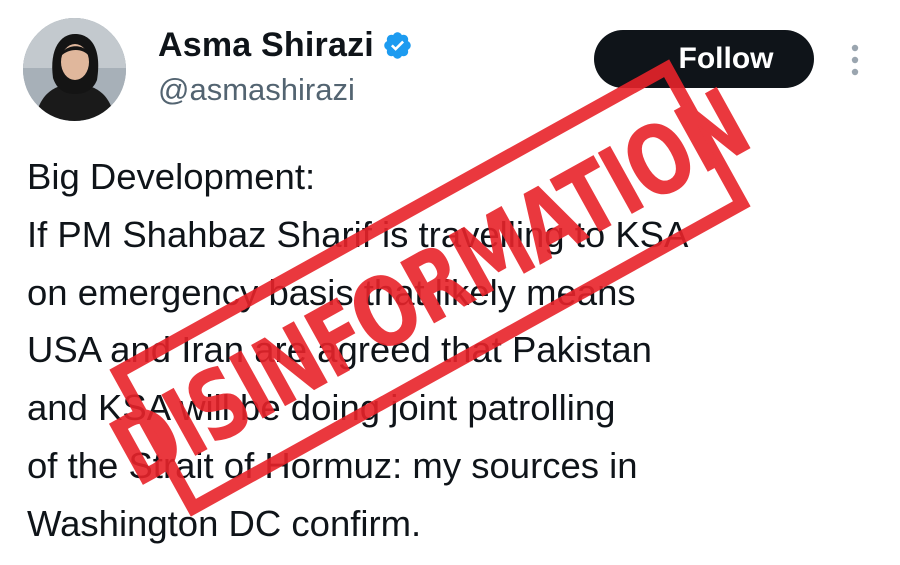 This screenshot has height=565, width=900. Describe the element at coordinates (266, 45) in the screenshot. I see `display-name-text: Asma Shirazi` at that location.